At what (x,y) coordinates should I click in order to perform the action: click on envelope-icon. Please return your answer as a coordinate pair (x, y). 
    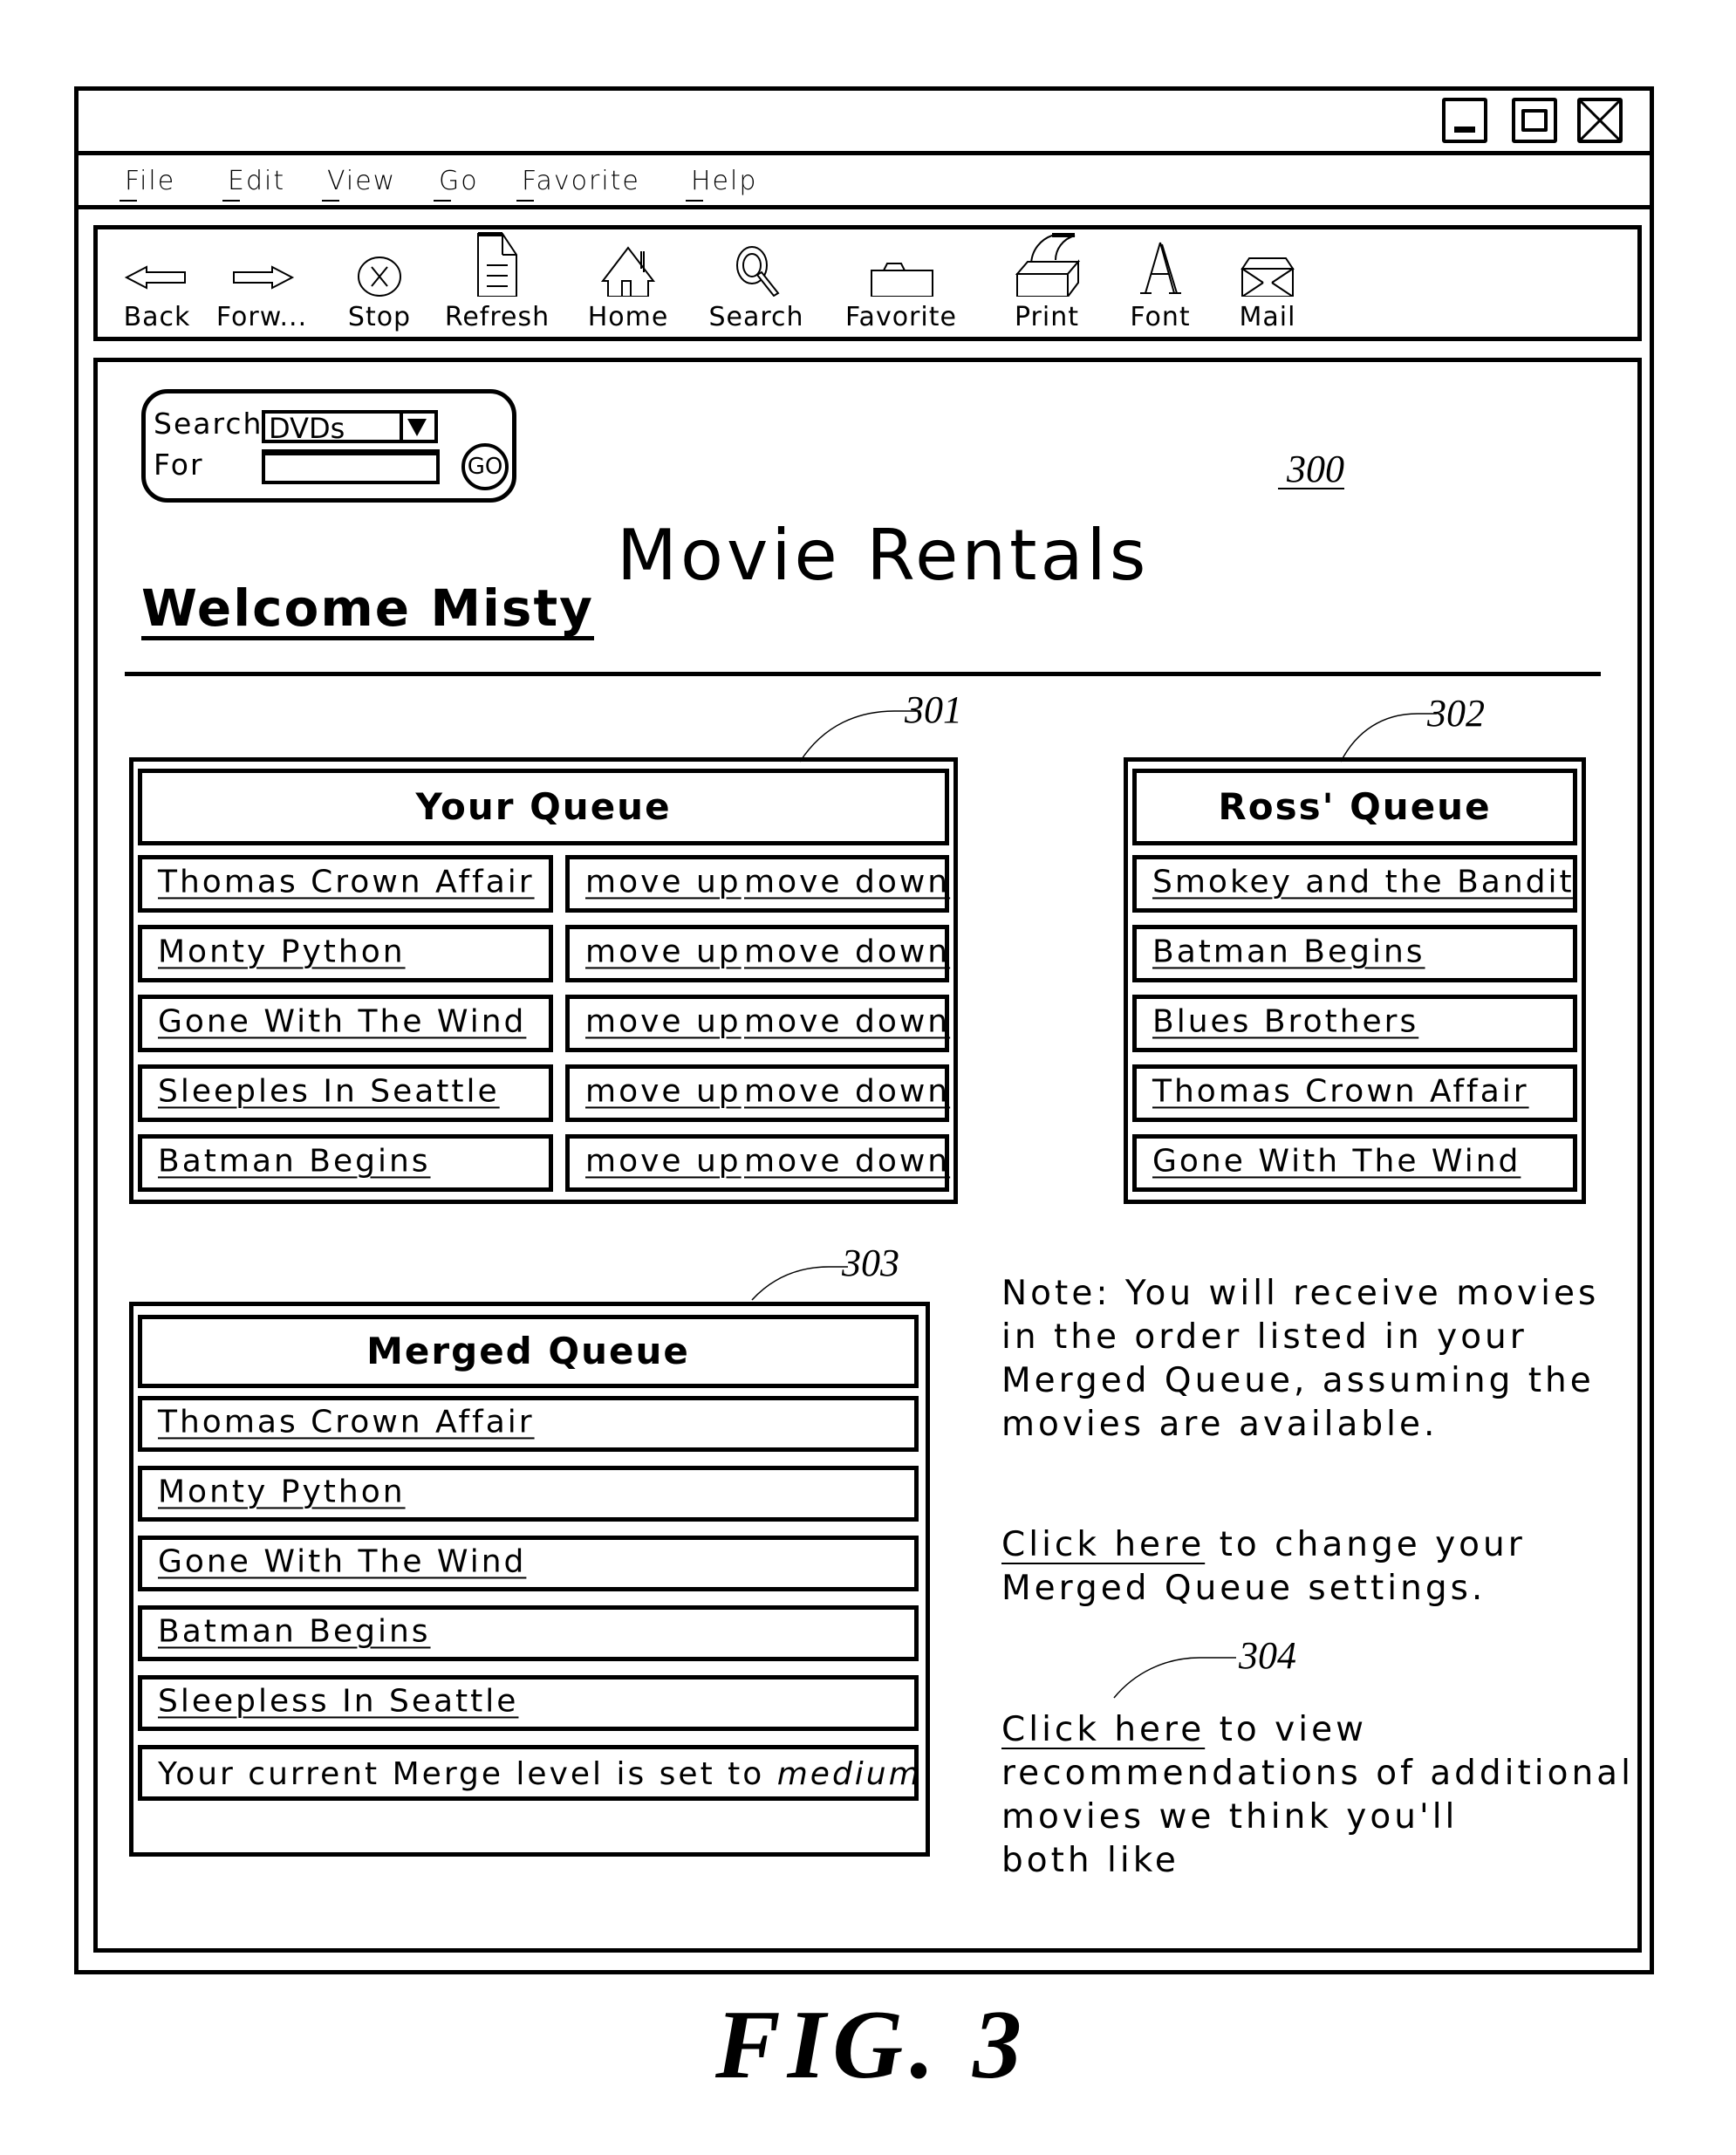
    Looking at the image, I should click on (1267, 277).